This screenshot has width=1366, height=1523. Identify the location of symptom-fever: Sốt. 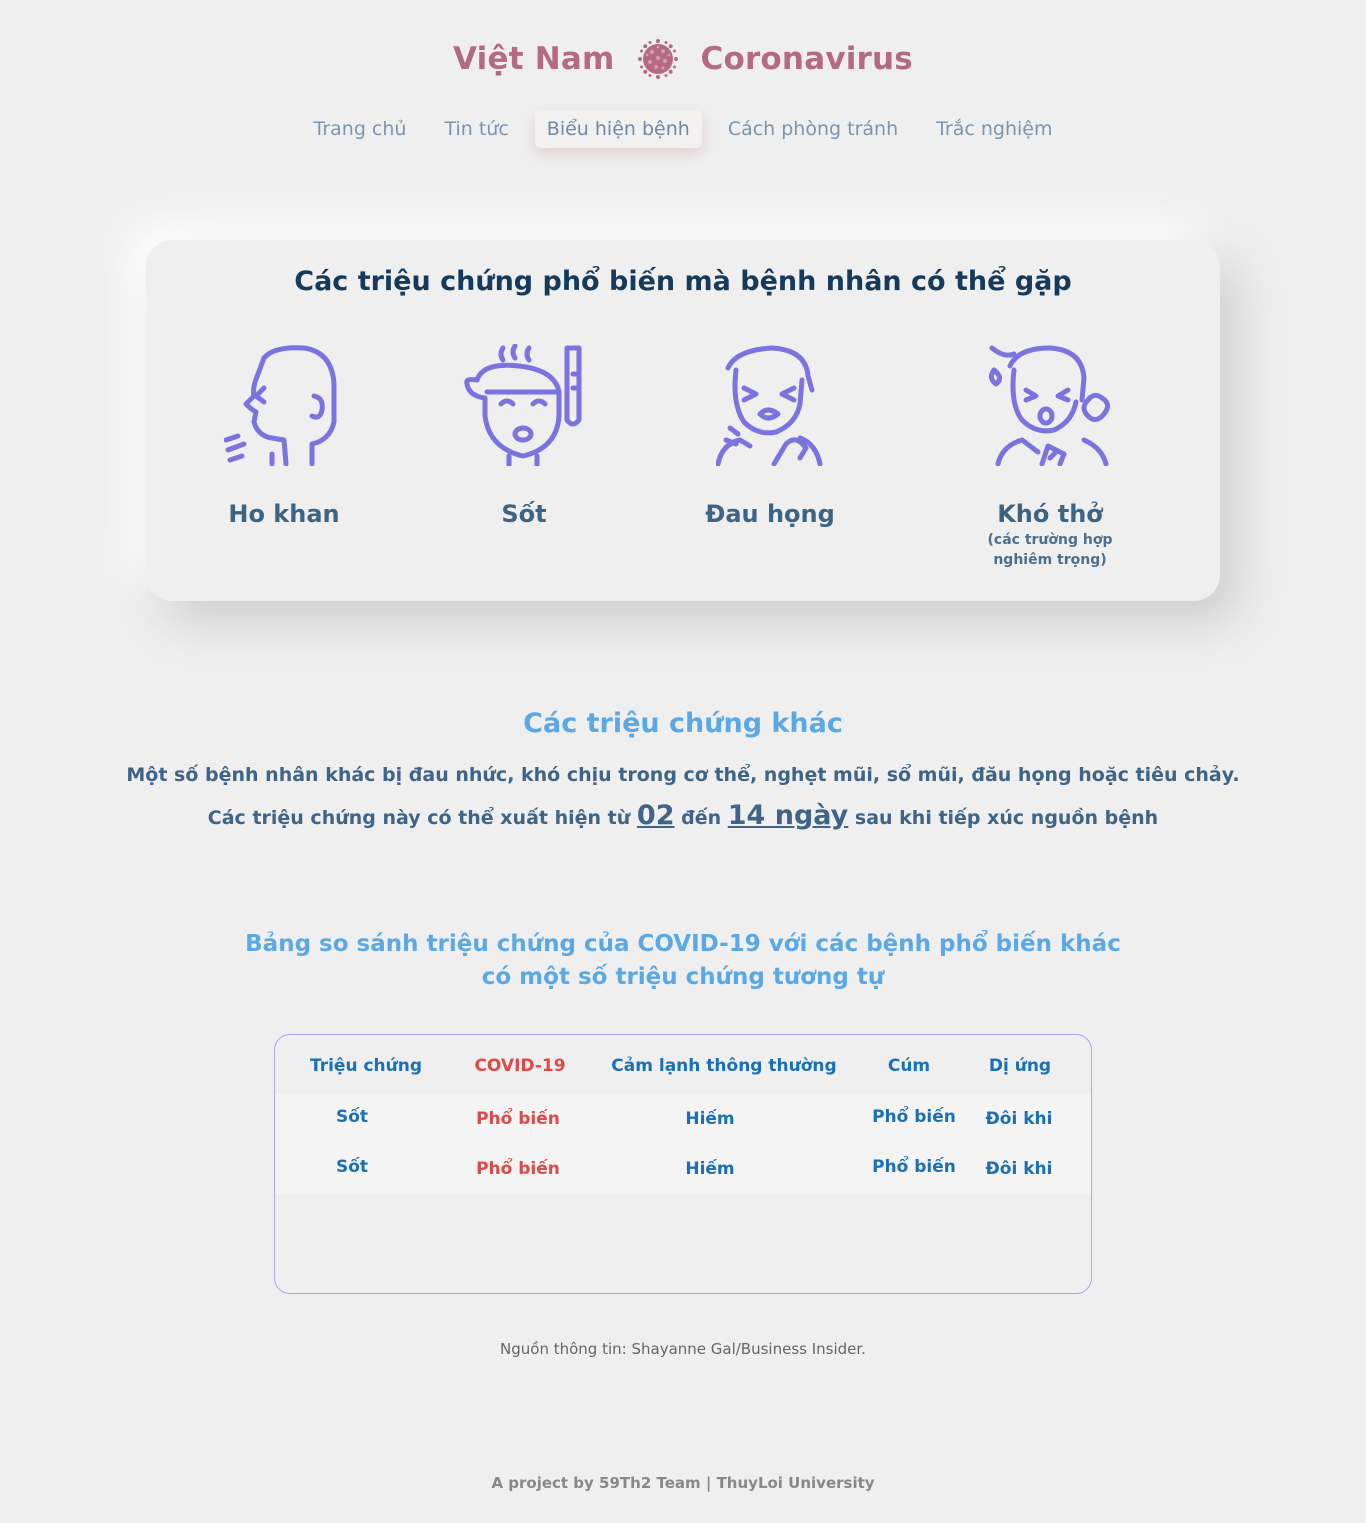
(524, 436).